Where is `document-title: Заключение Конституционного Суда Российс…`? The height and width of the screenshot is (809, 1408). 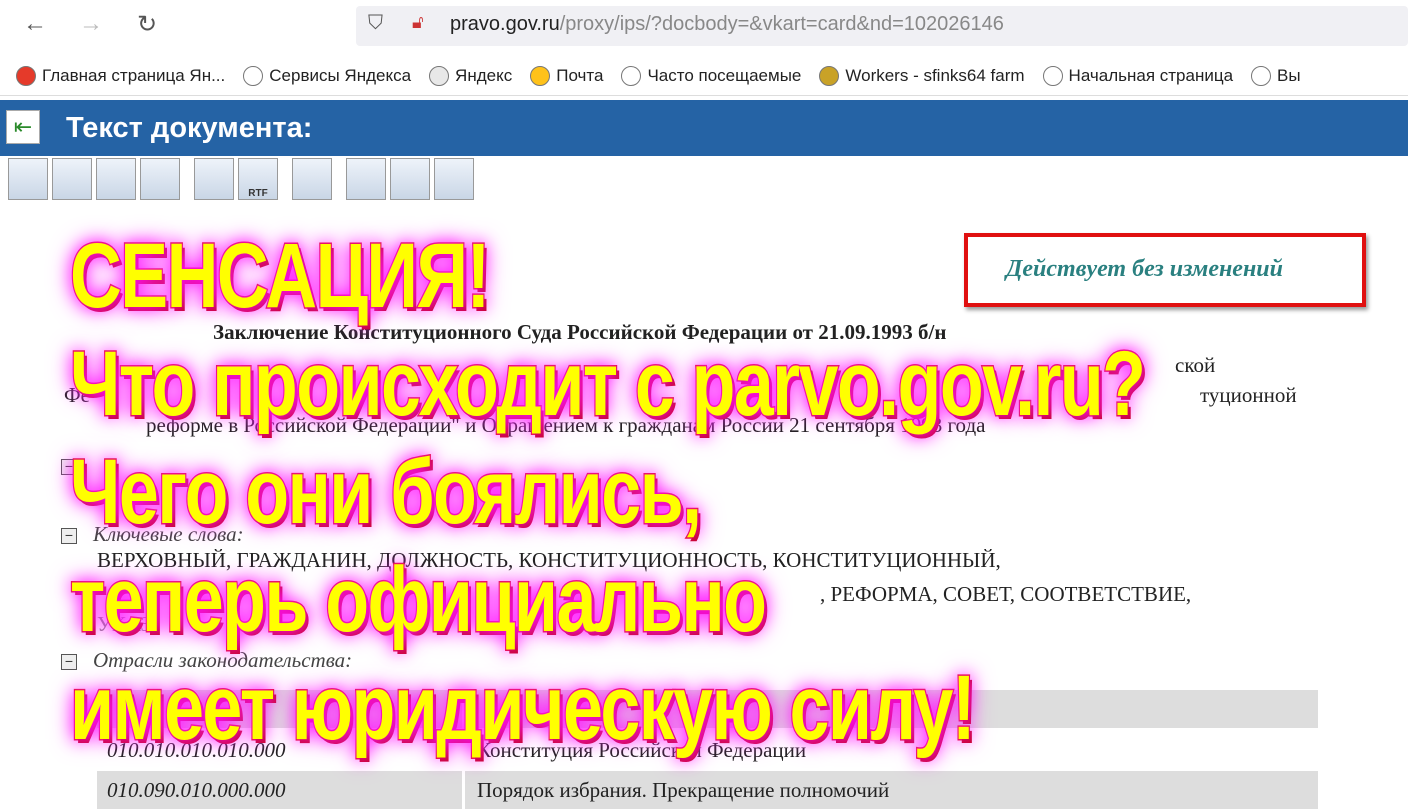
document-title: Заключение Конституционного Суда Российс… is located at coordinates (580, 332).